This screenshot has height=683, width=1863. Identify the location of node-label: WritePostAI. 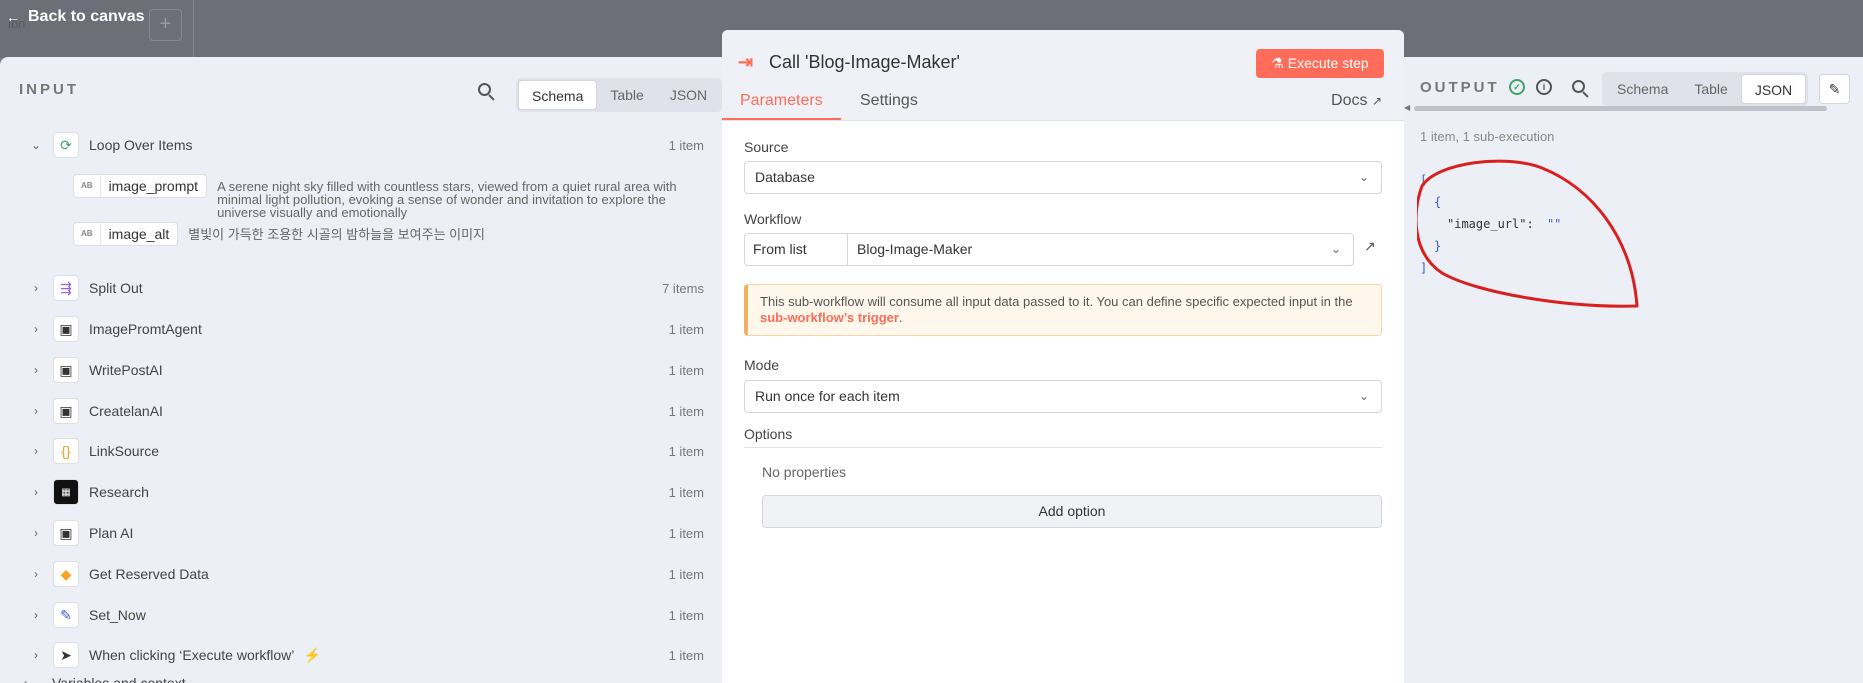
(126, 370).